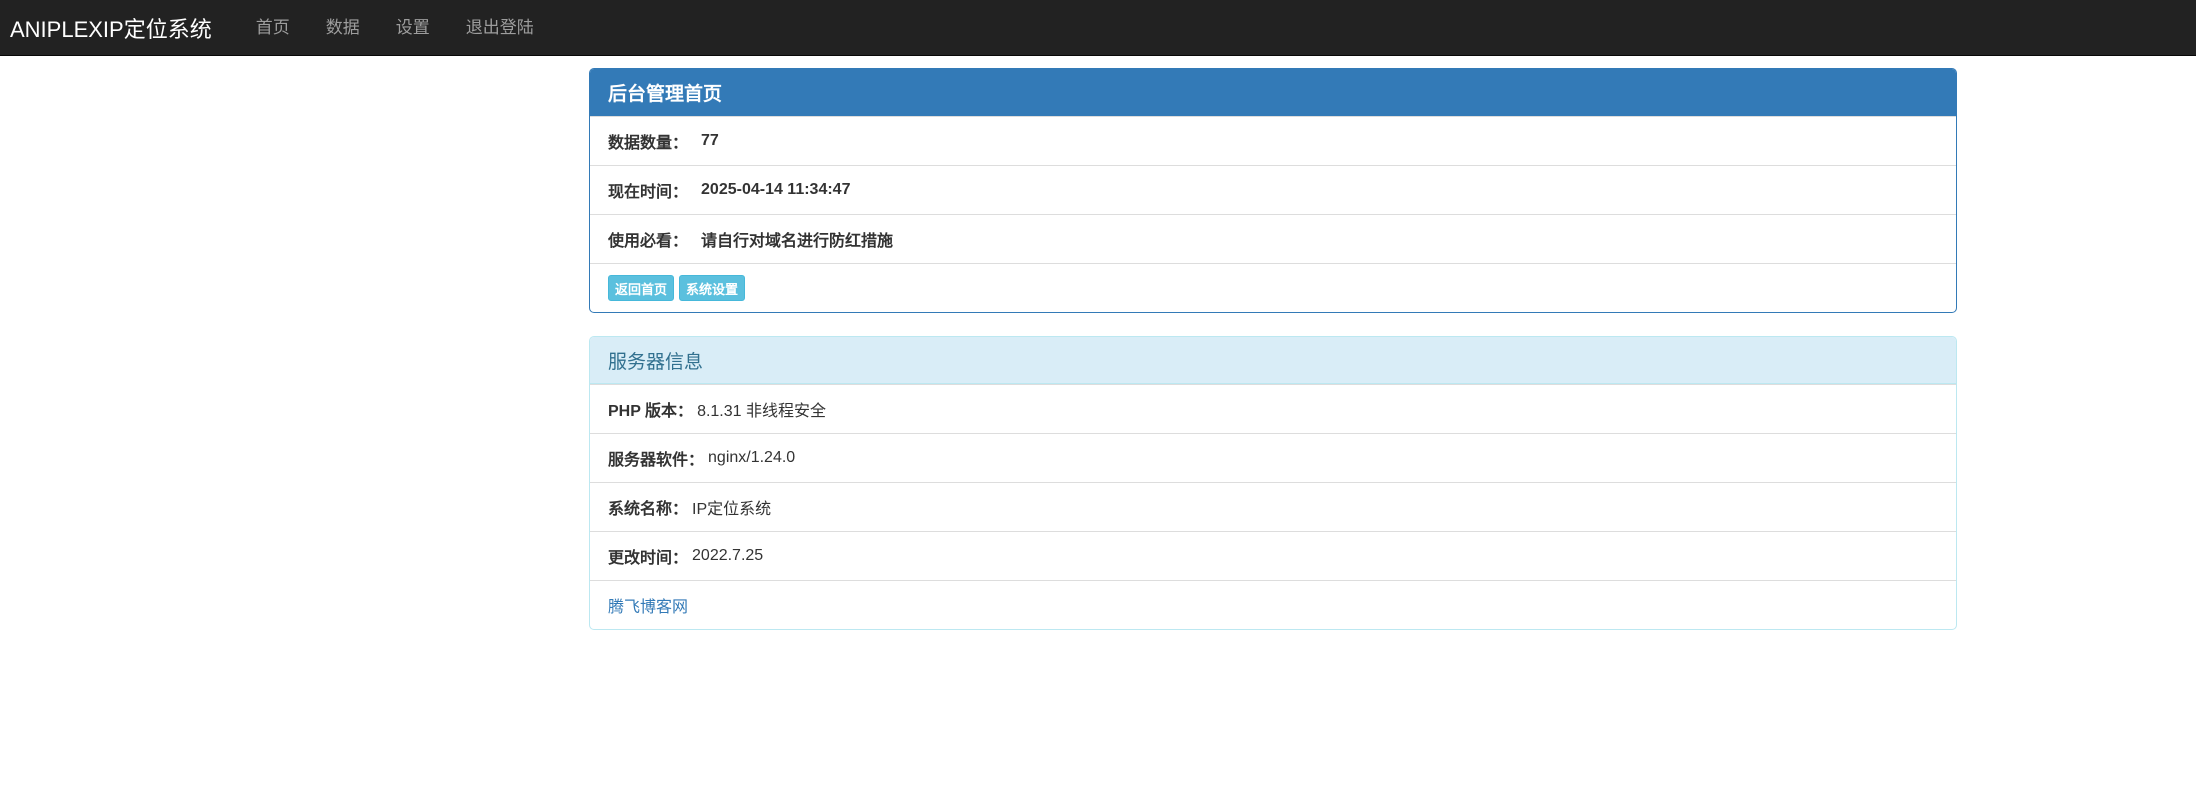  What do you see at coordinates (761, 411) in the screenshot?
I see `php-version-value: 8.1.31 非线程安全` at bounding box center [761, 411].